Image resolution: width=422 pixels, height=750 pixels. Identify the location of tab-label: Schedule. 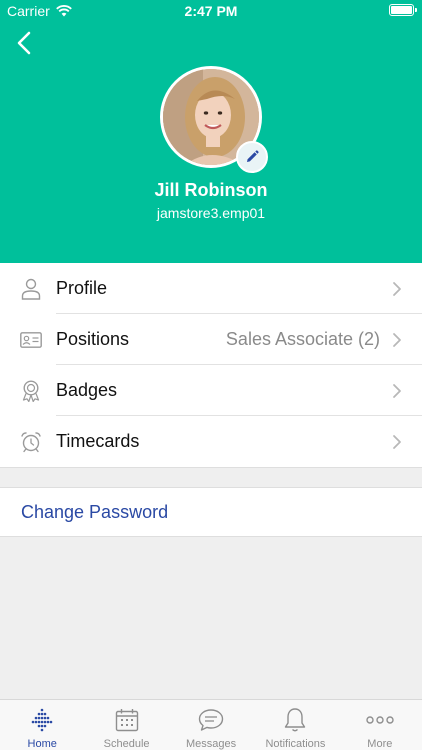
(126, 744).